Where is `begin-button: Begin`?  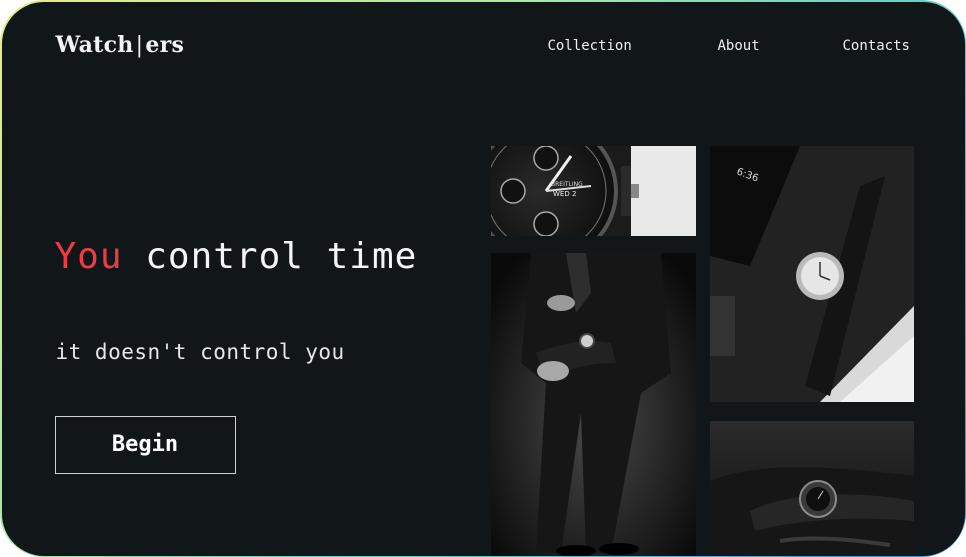
begin-button: Begin is located at coordinates (145, 444).